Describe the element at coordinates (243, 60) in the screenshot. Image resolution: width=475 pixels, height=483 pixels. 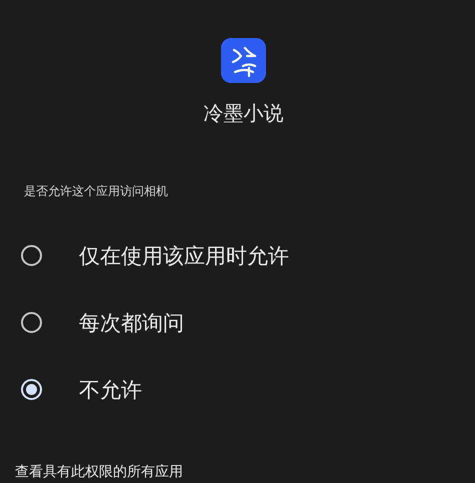
I see `app-logo-icon` at that location.